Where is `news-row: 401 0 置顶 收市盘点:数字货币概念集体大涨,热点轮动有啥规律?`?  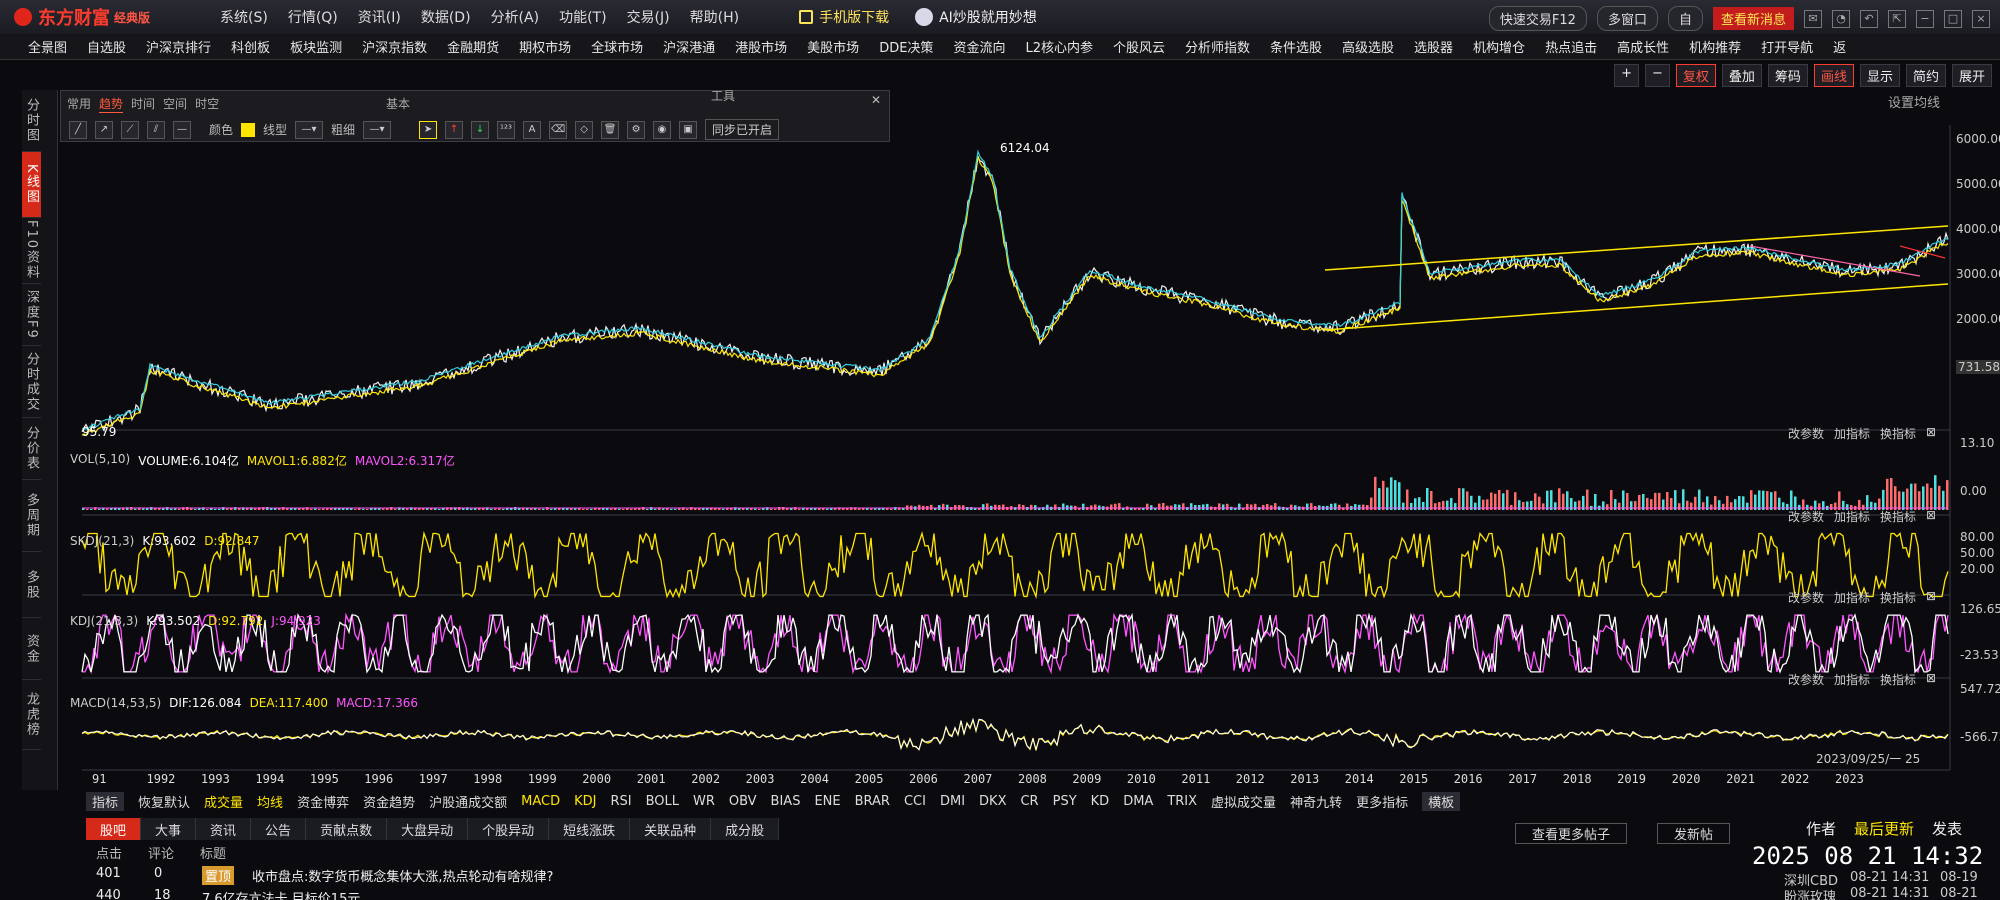 news-row: 401 0 置顶 收市盘点:数字货币概念集体大涨,热点轮动有啥规律? is located at coordinates (324, 875).